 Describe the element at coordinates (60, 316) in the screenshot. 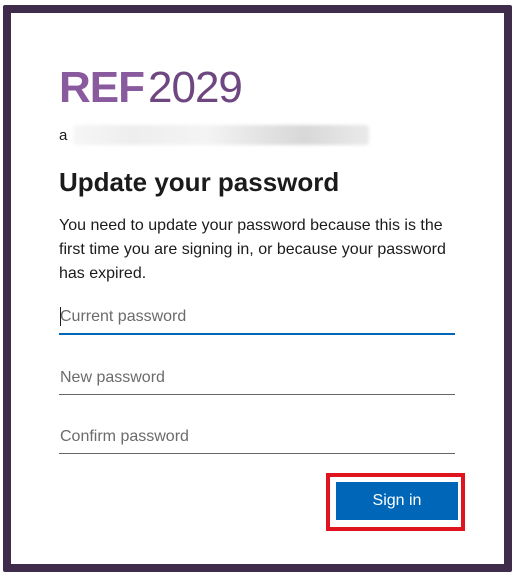

I see `text-caret` at that location.